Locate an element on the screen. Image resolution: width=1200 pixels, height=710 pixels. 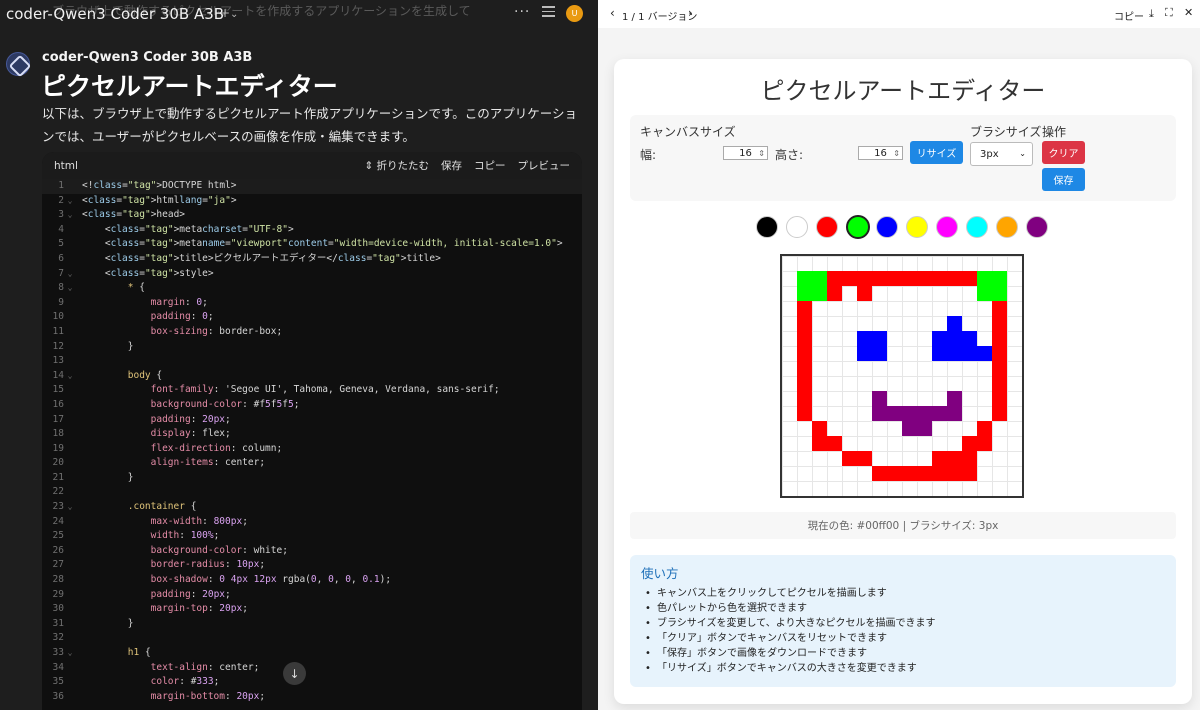
plus-icon: + is located at coordinates (225, 13).